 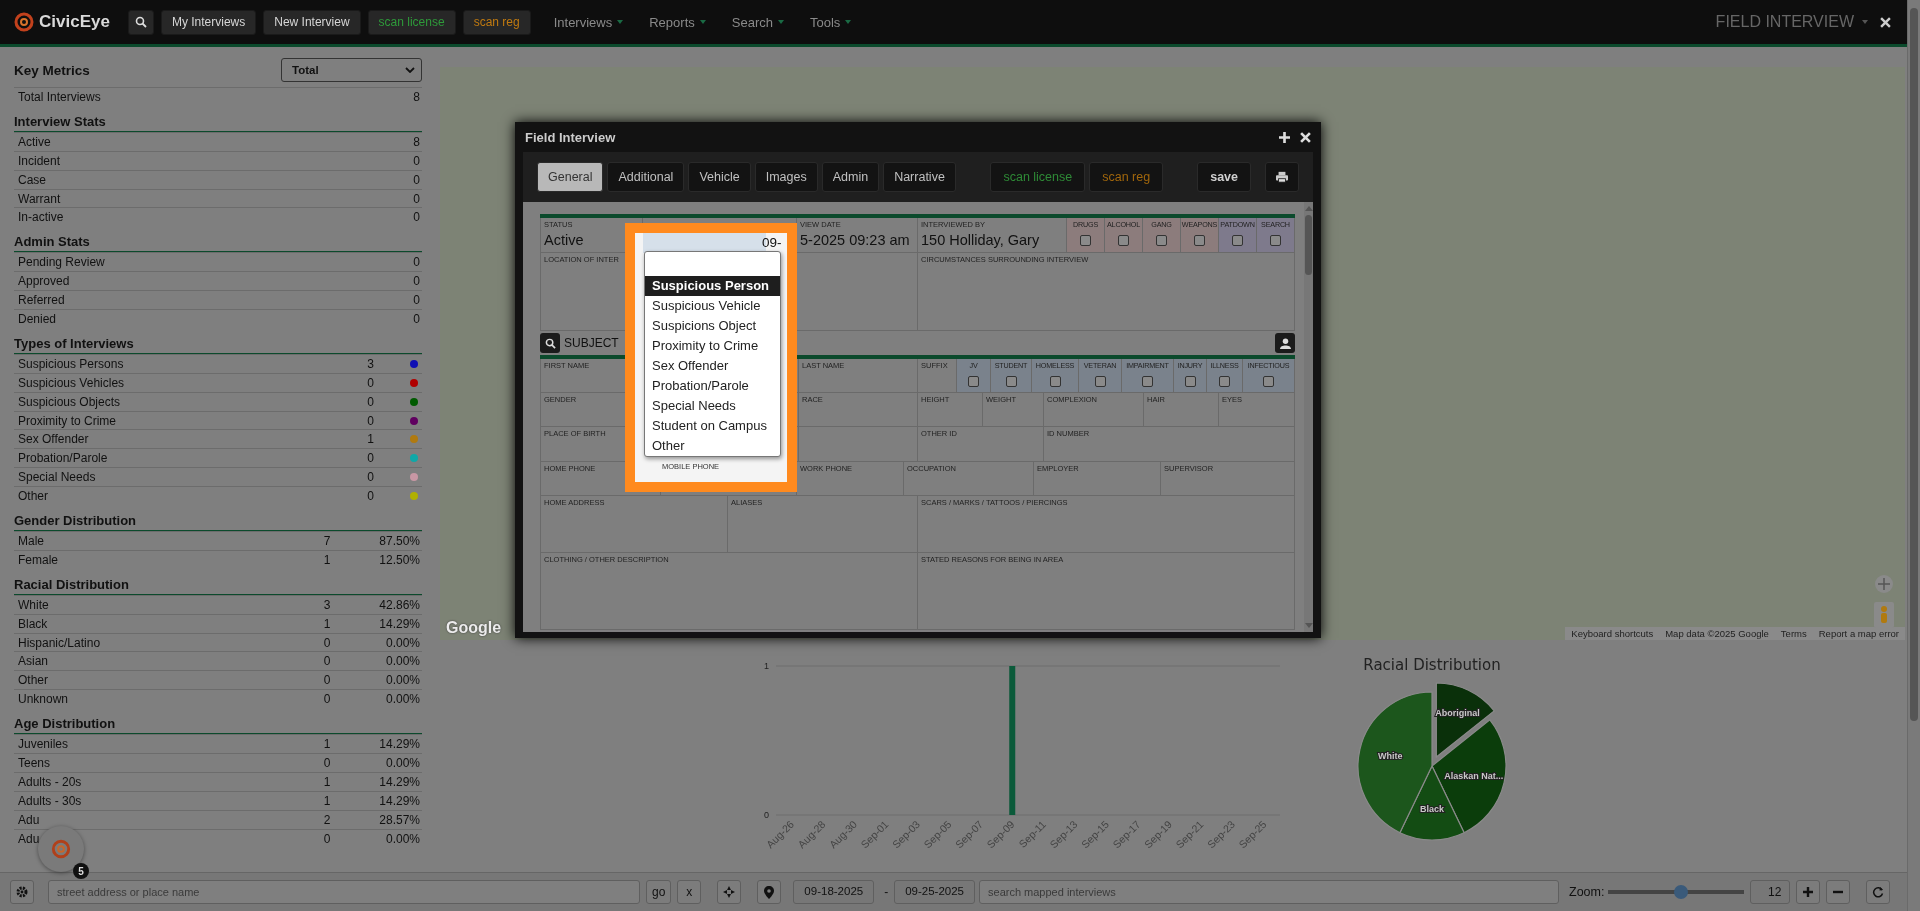 I want to click on dropdown-option: Sex Offender, so click(x=712, y=366).